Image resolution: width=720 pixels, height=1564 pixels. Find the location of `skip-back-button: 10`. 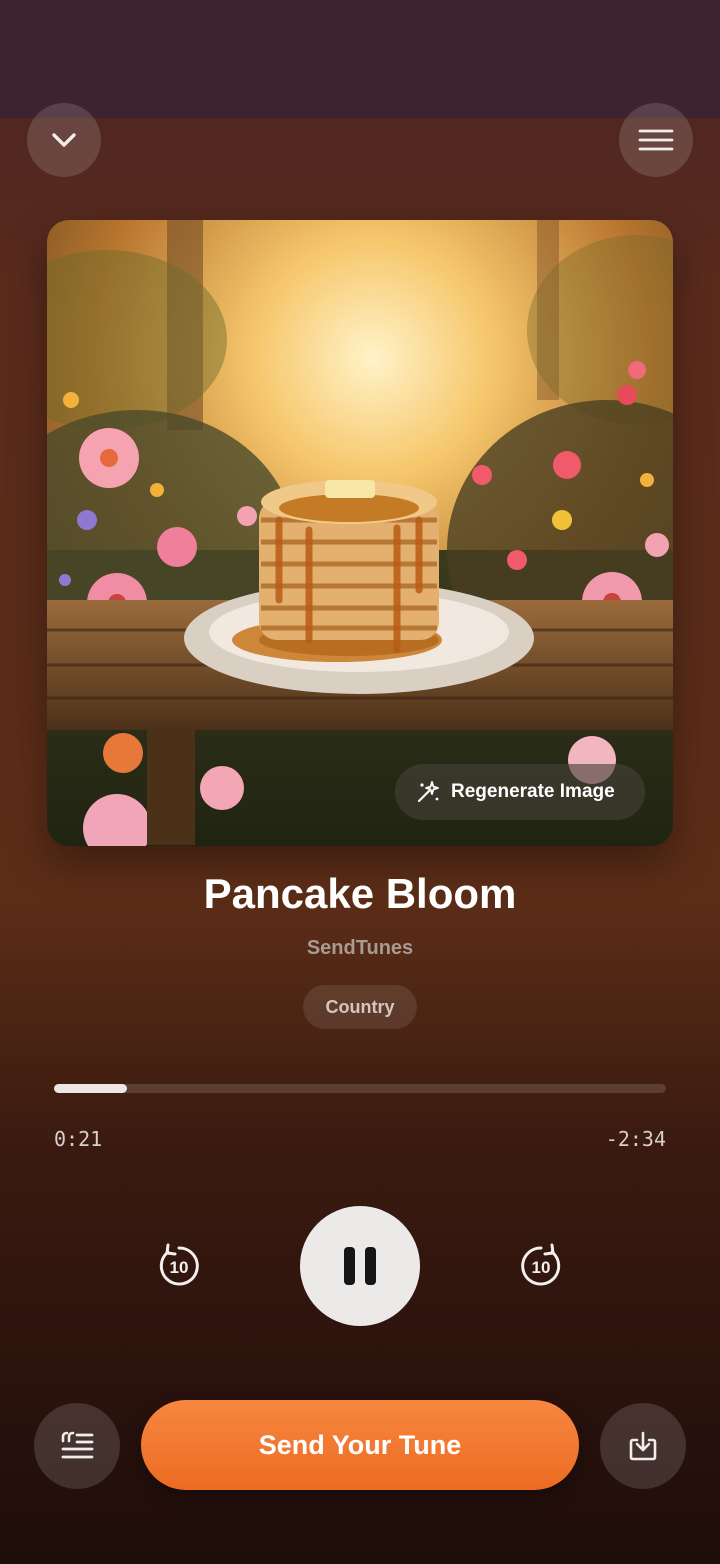

skip-back-button: 10 is located at coordinates (179, 1266).